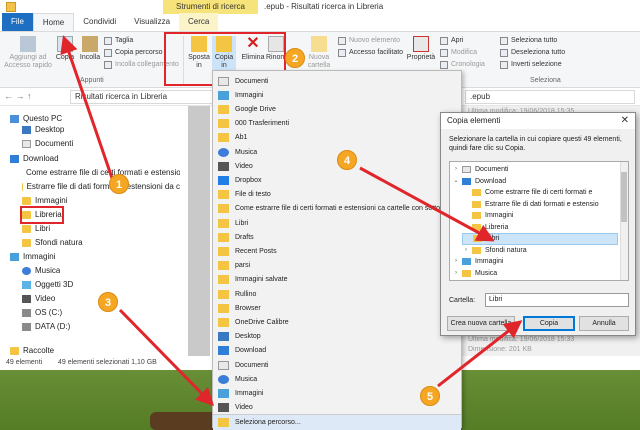 The height and width of the screenshot is (430, 640). I want to click on nav-item: Oggetti 3D, so click(47, 285).